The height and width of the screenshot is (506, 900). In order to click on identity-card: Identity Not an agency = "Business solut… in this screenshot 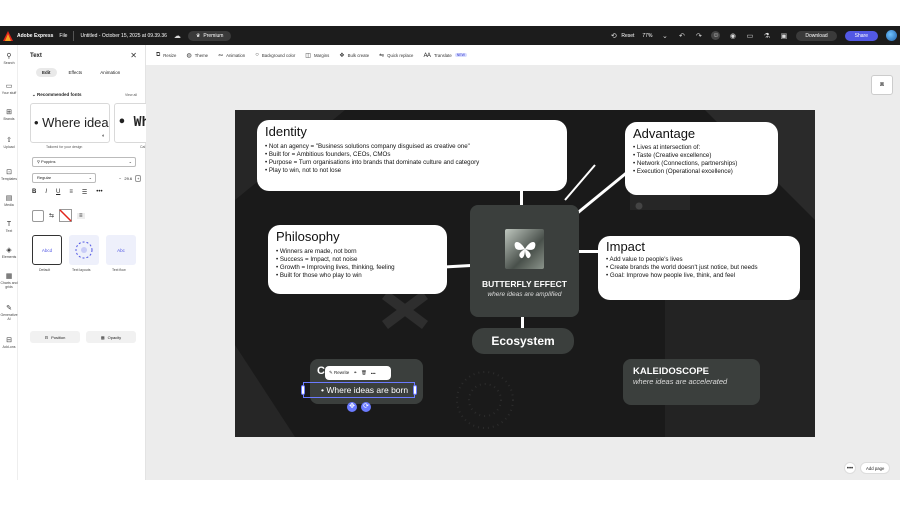, I will do `click(412, 155)`.